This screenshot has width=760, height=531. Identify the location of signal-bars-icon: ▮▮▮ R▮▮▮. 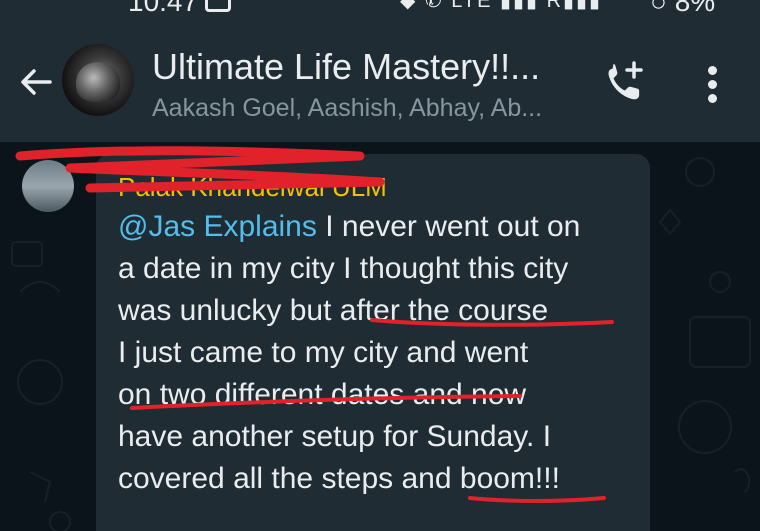
(551, 6).